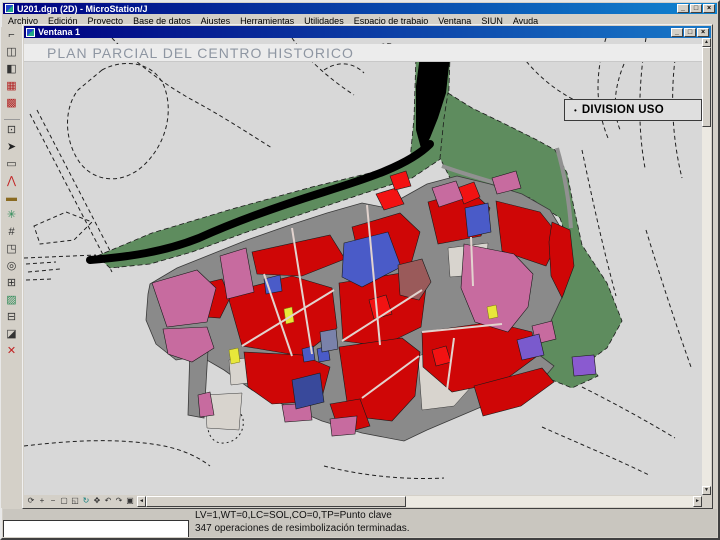  What do you see at coordinates (706, 266) in the screenshot?
I see `vertical-scrollbar: ▲ ▼` at bounding box center [706, 266].